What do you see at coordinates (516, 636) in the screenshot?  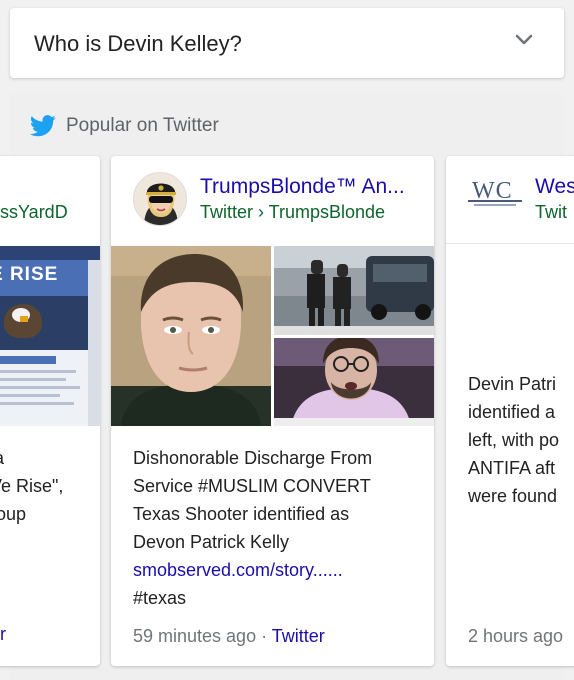 I see `tweet-timestamp: 2 hours ago` at bounding box center [516, 636].